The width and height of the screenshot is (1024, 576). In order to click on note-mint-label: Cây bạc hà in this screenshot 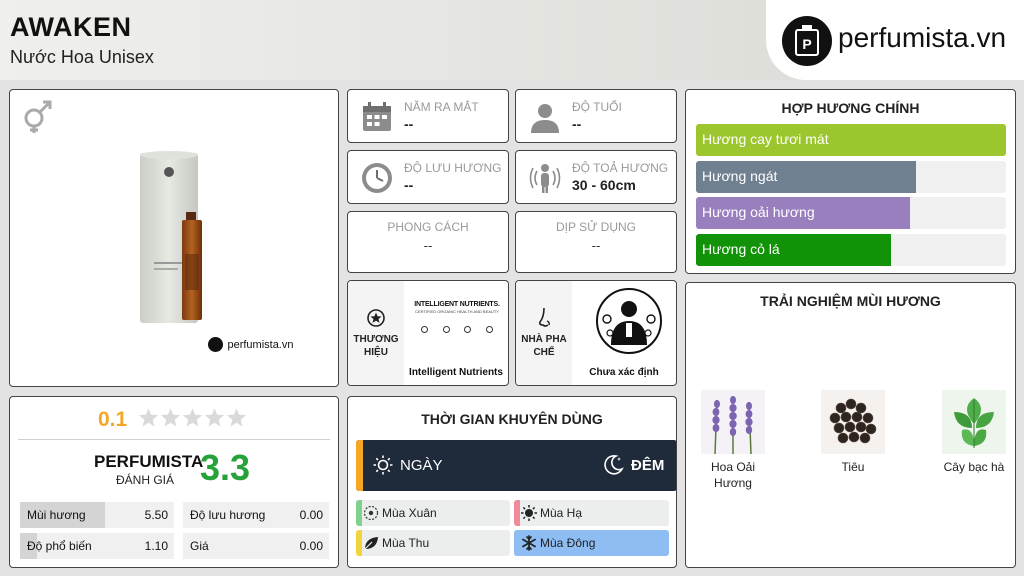, I will do `click(974, 467)`.